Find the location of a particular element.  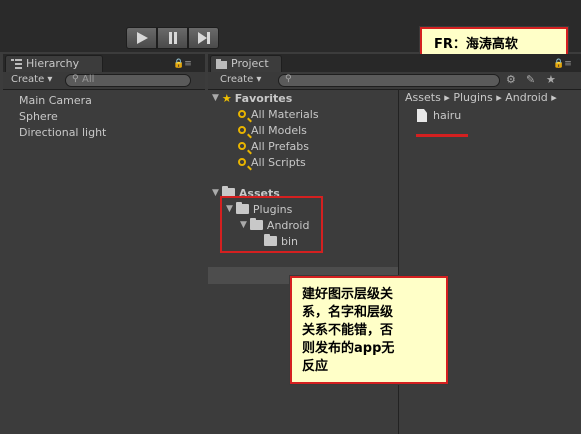

note-line: 则发布的app无 is located at coordinates (348, 348).